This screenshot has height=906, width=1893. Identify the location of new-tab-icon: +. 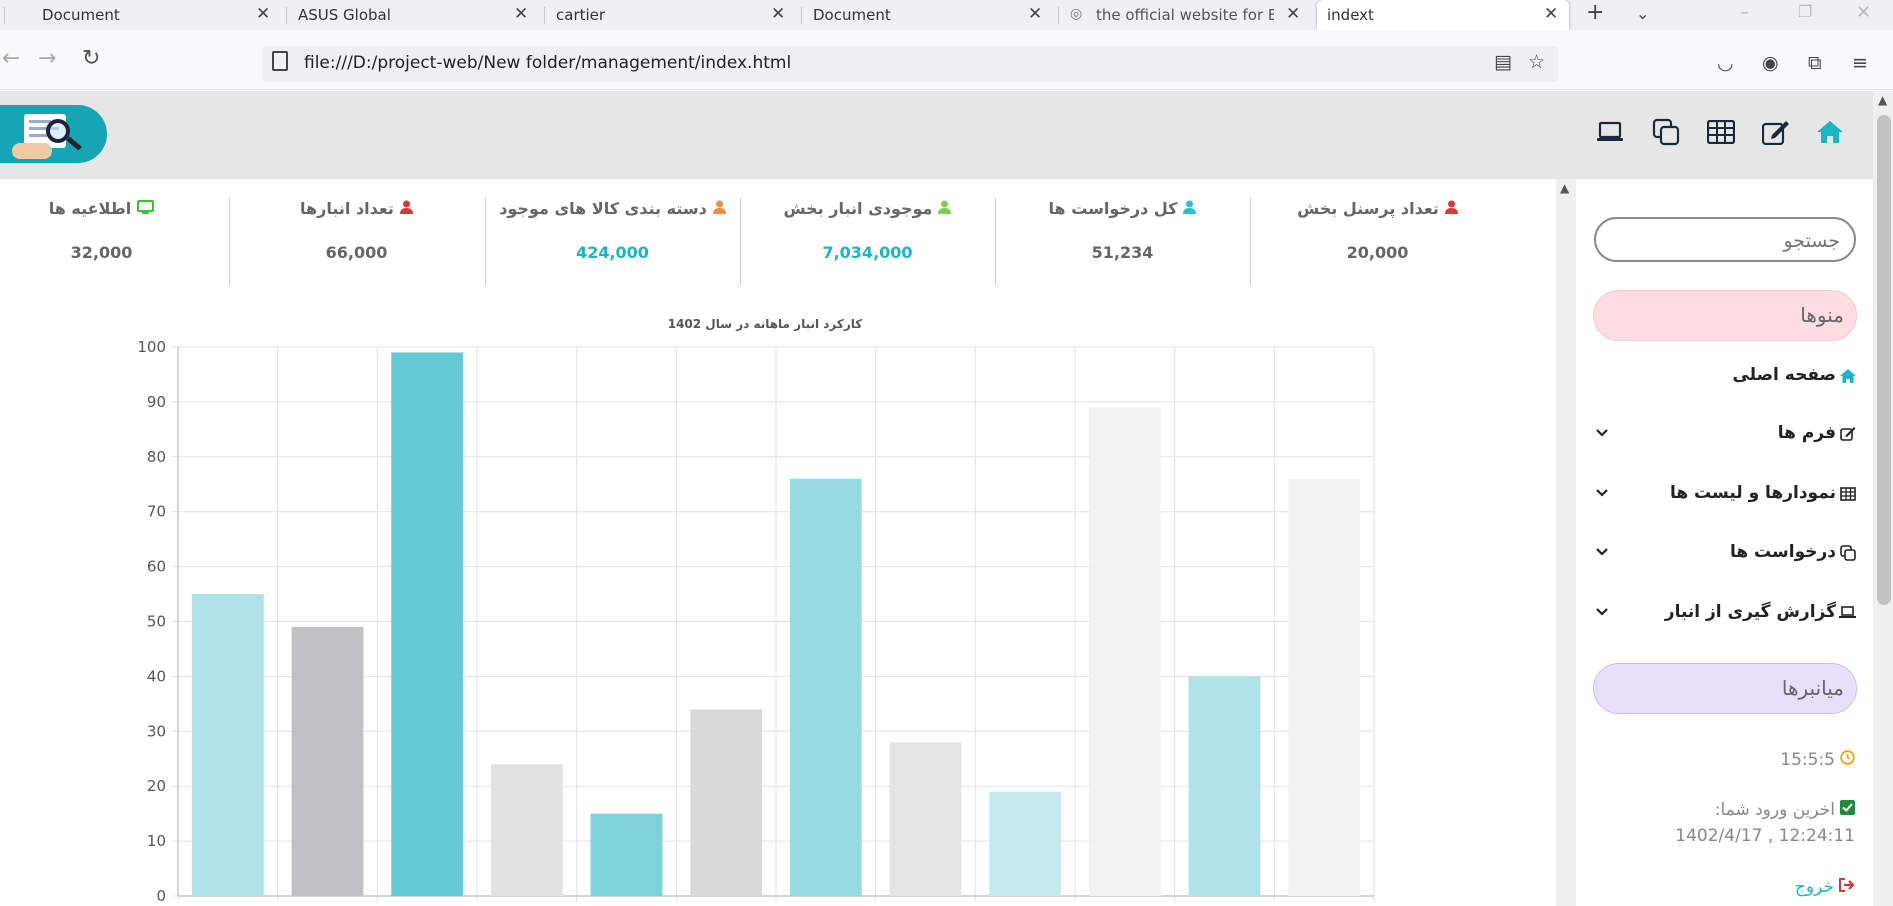
(1595, 12).